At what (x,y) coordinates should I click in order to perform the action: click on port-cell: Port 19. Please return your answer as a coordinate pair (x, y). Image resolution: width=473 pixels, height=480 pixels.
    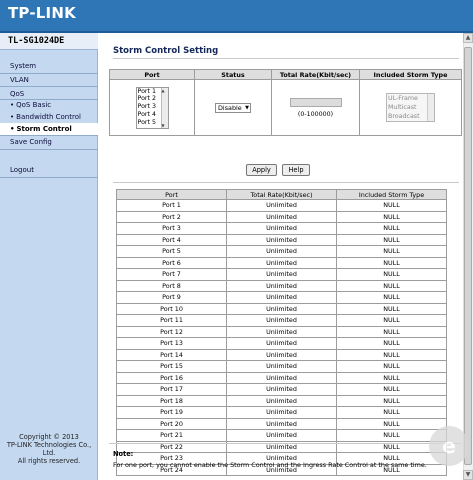
    Looking at the image, I should click on (171, 412).